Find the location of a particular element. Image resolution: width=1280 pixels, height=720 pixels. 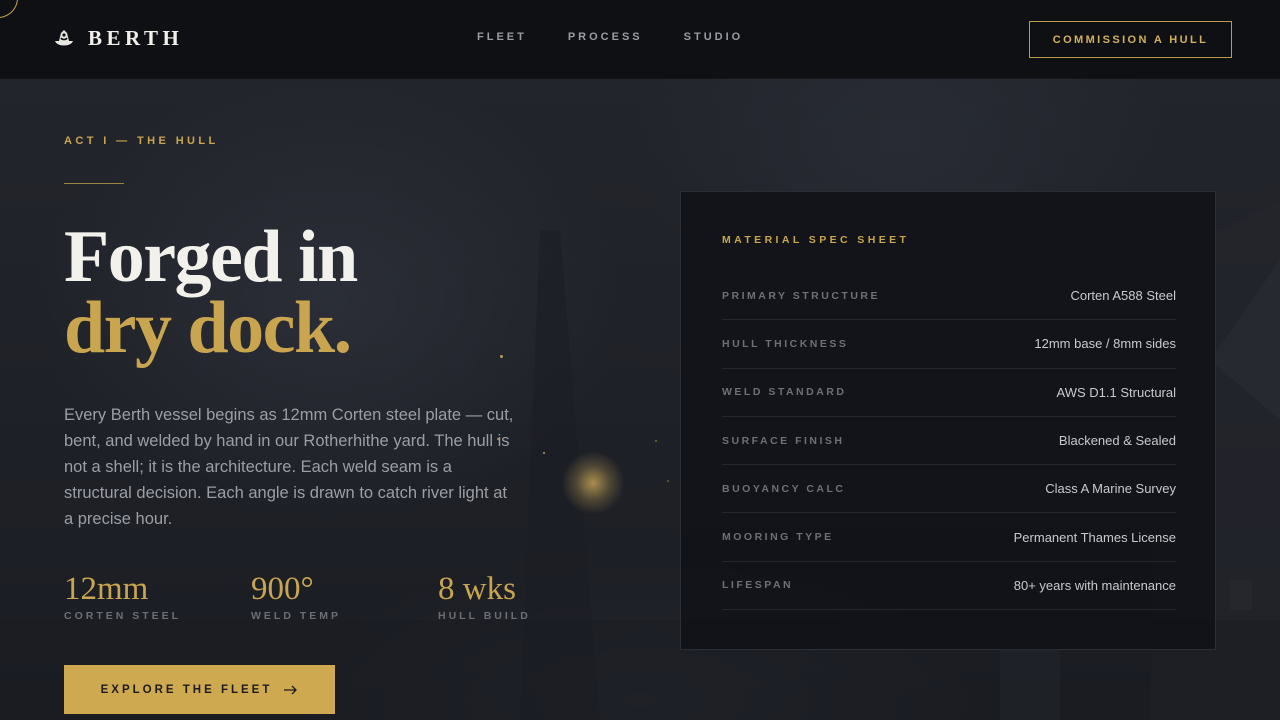

headline-line-2: dry dock. is located at coordinates (208, 328).